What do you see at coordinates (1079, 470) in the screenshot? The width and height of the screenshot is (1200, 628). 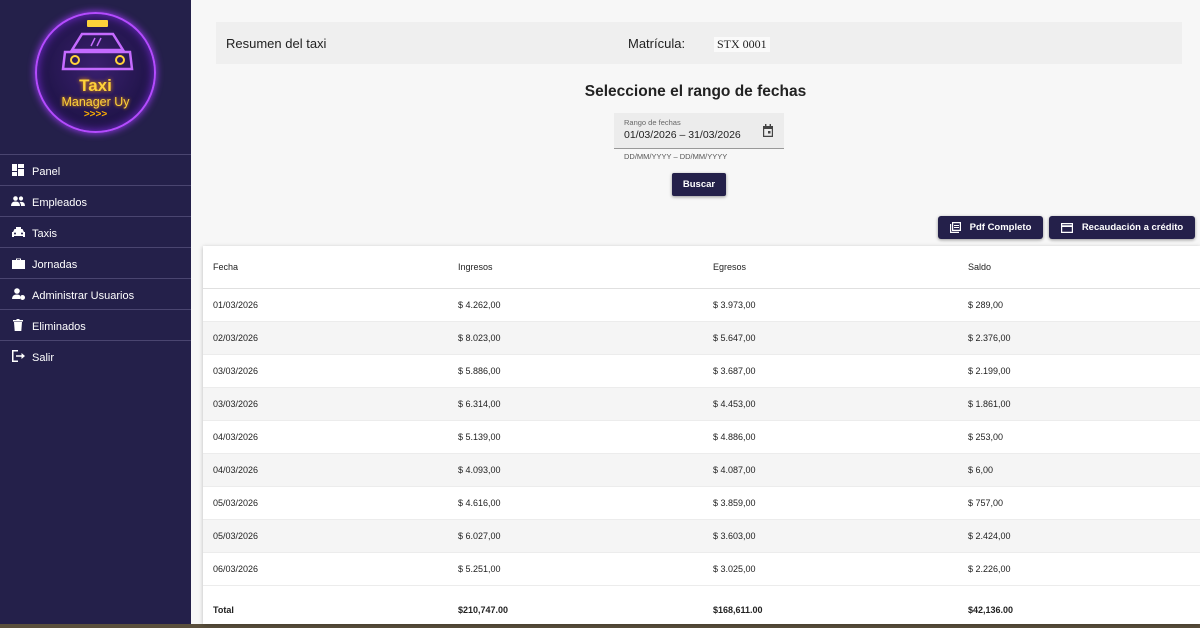 I see `cell-saldo: $ 6,00` at bounding box center [1079, 470].